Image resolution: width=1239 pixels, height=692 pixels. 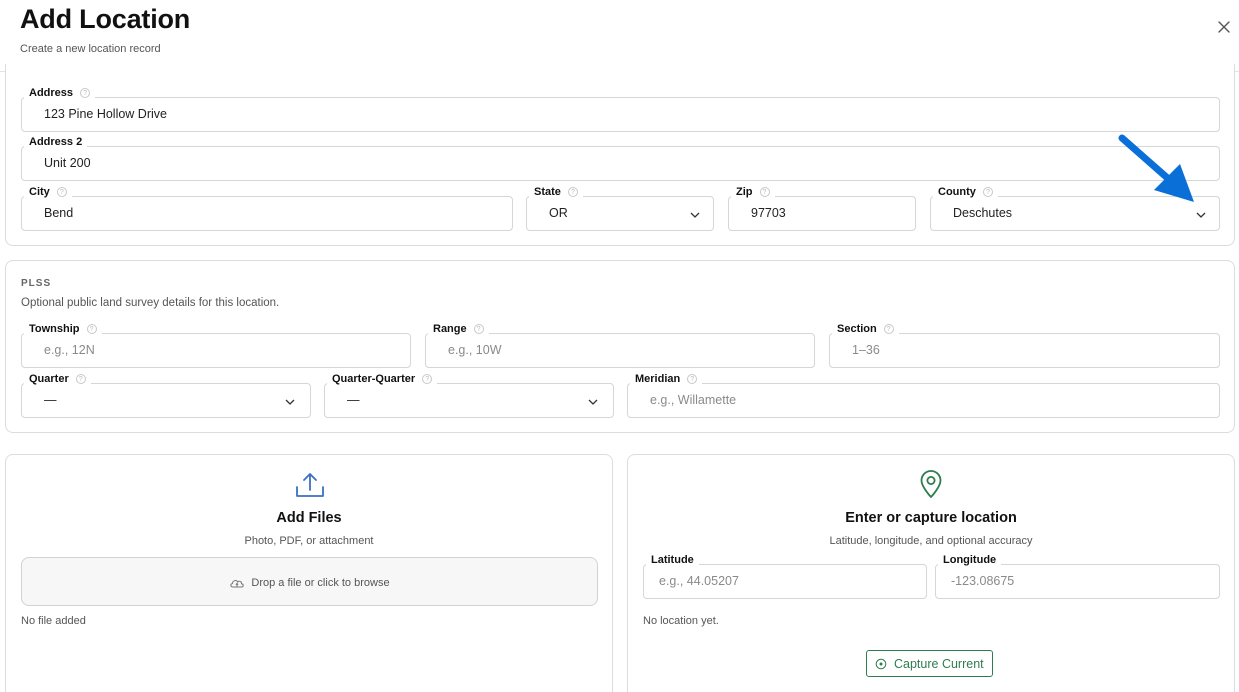 What do you see at coordinates (69, 350) in the screenshot?
I see `township-placeholder: e.g., 12N` at bounding box center [69, 350].